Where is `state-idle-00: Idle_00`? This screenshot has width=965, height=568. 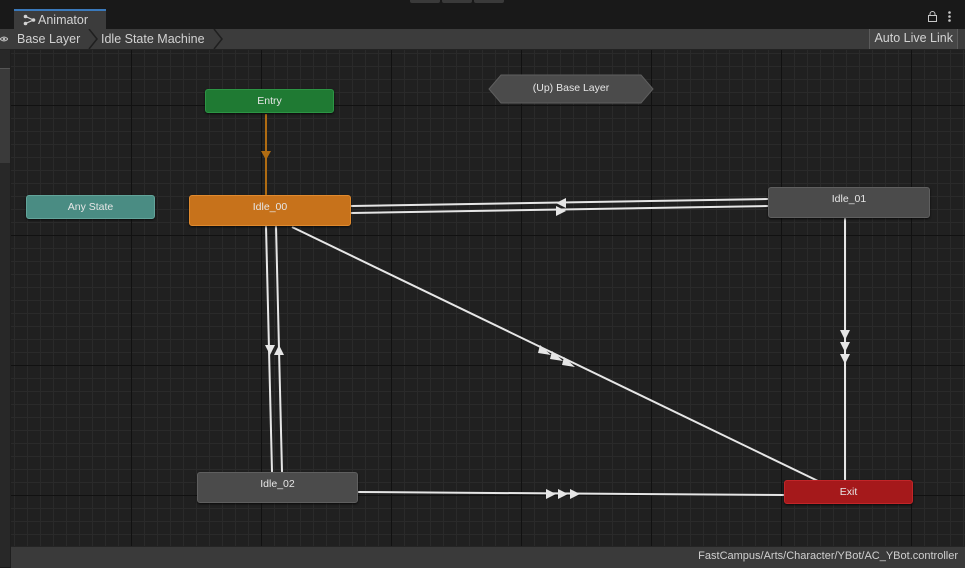 state-idle-00: Idle_00 is located at coordinates (270, 210).